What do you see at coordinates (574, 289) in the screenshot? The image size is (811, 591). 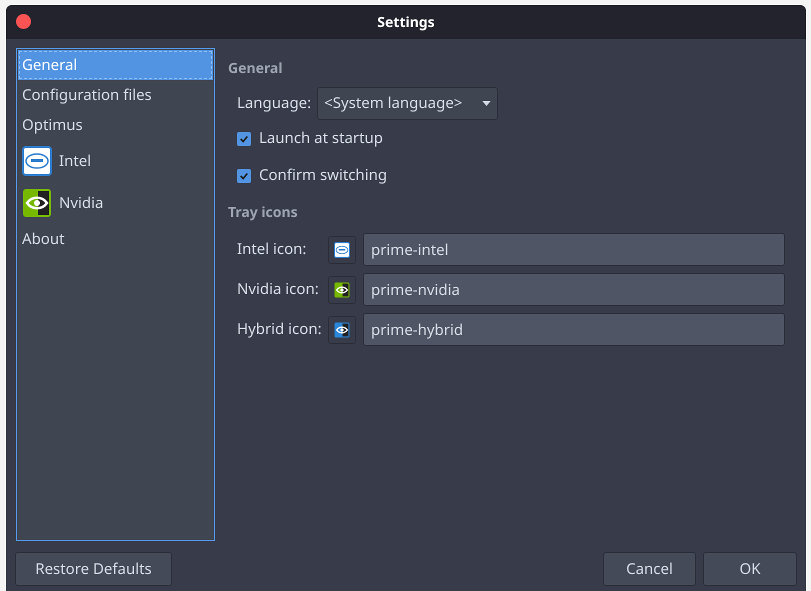 I see `icon-name-field: prime-nvidia` at bounding box center [574, 289].